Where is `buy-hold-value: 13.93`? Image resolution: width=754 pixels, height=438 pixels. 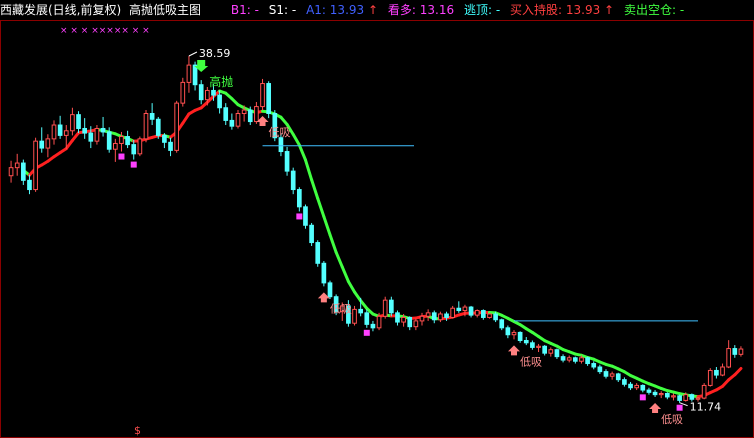
buy-hold-value: 13.93 is located at coordinates (583, 10).